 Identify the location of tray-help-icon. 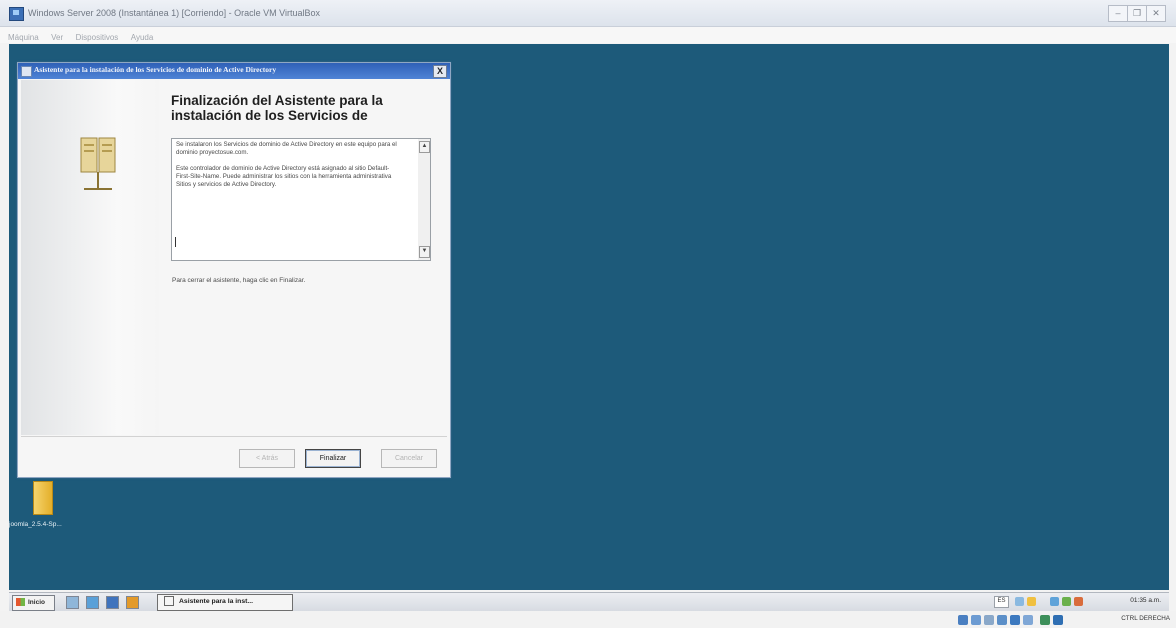
(1019, 601).